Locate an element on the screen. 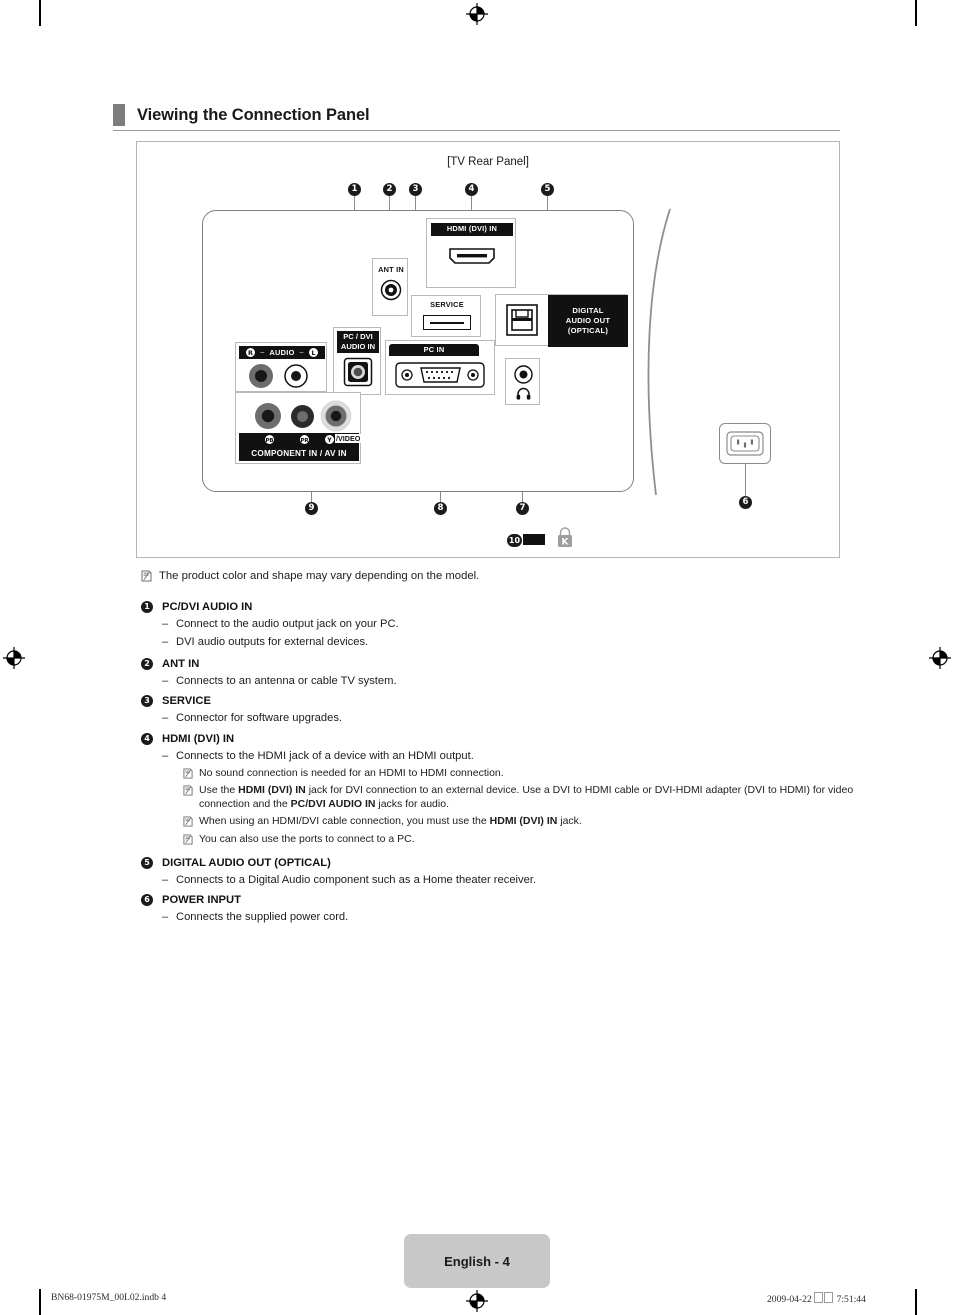 The image size is (954, 1315). crop-mark-bottom-left is located at coordinates (40, 1302).